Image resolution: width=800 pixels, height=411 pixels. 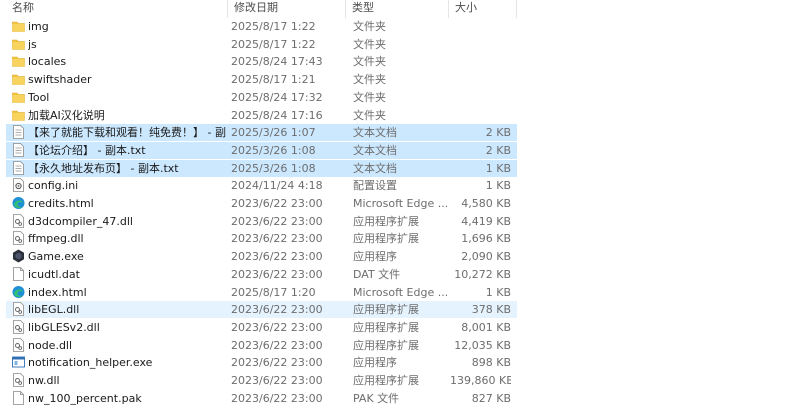 What do you see at coordinates (491, 398) in the screenshot?
I see `file-size: 827 KB` at bounding box center [491, 398].